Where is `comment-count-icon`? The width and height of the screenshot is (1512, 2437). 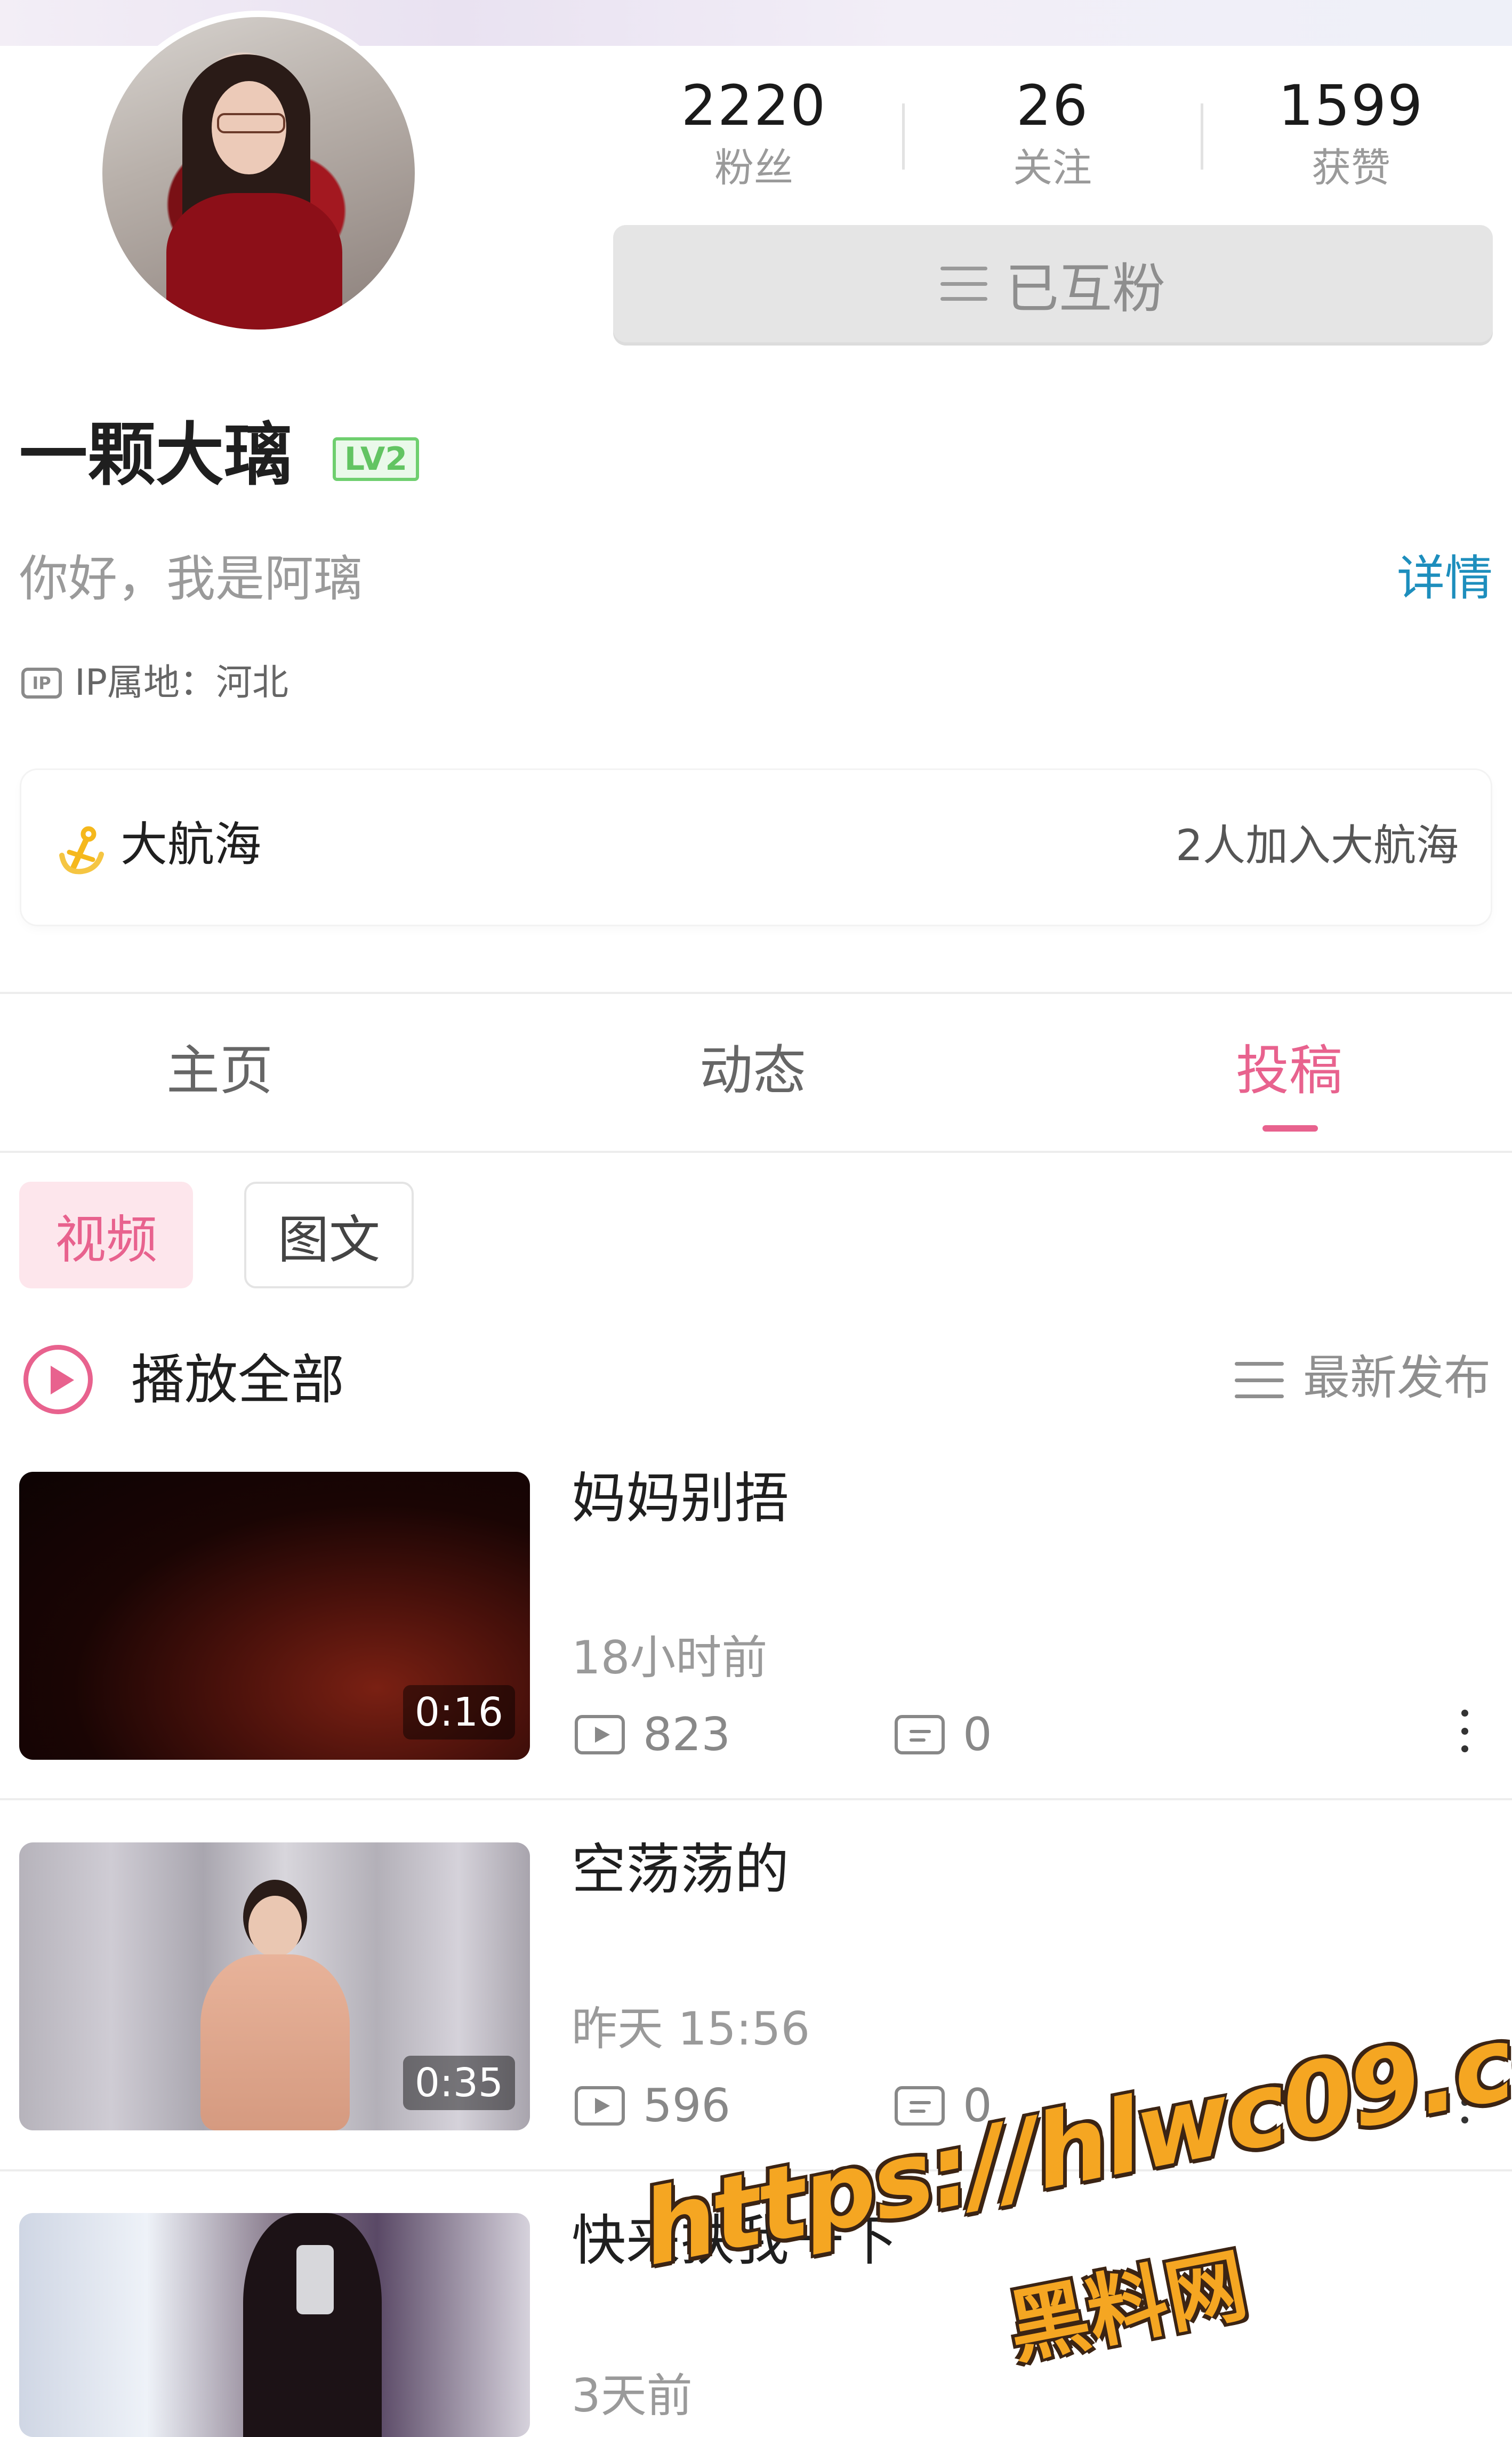
comment-count-icon is located at coordinates (920, 1734).